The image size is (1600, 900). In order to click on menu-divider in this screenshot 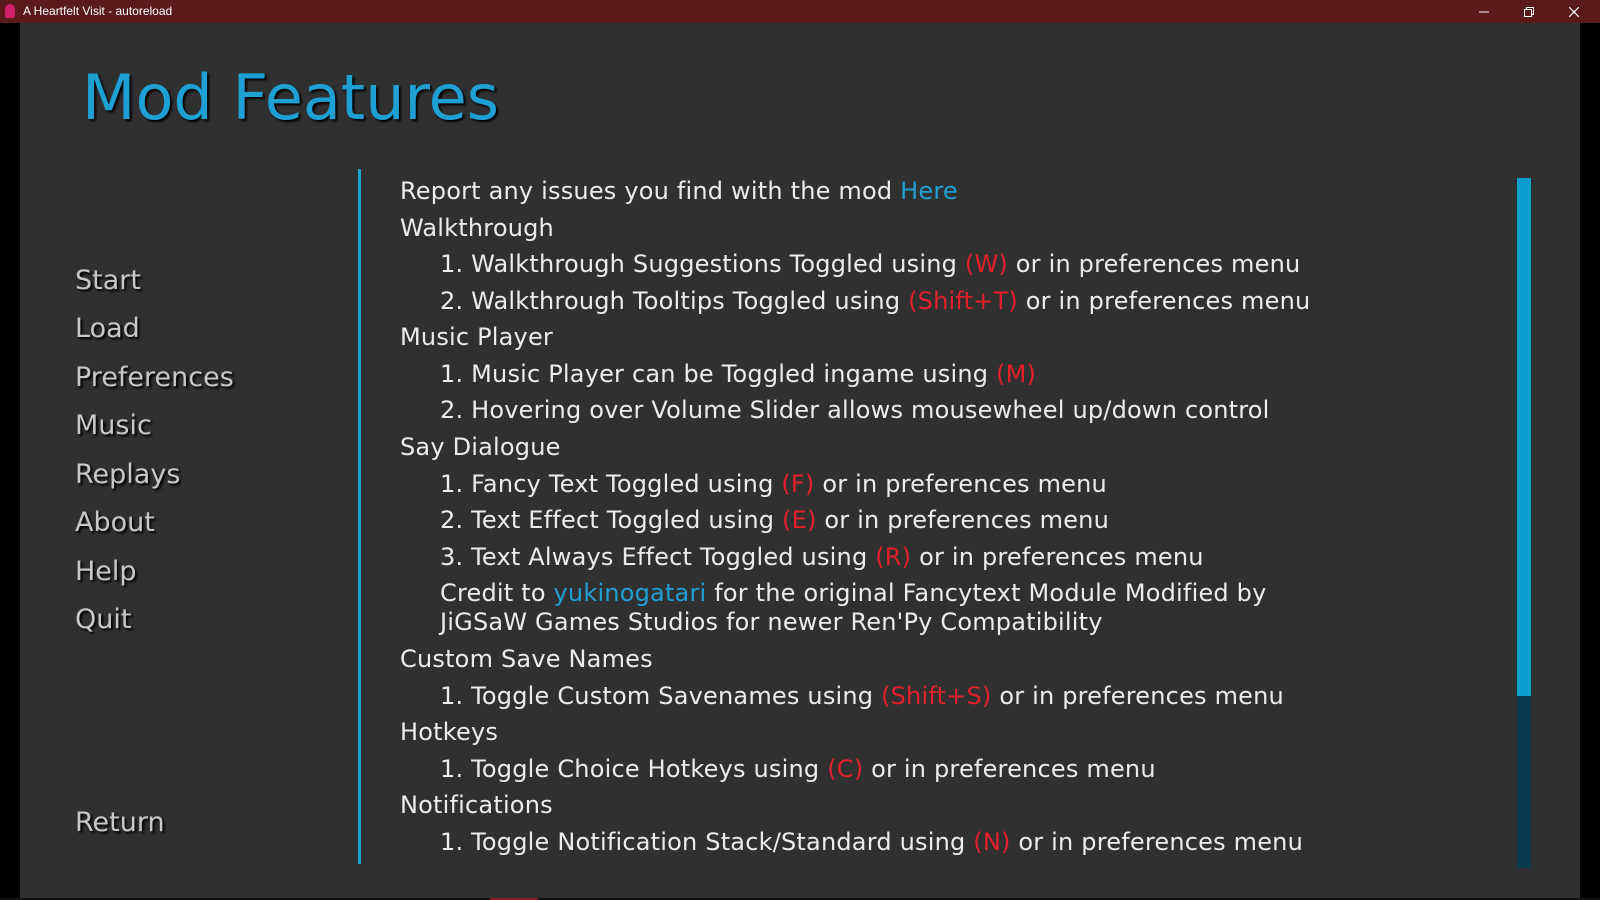, I will do `click(359, 516)`.